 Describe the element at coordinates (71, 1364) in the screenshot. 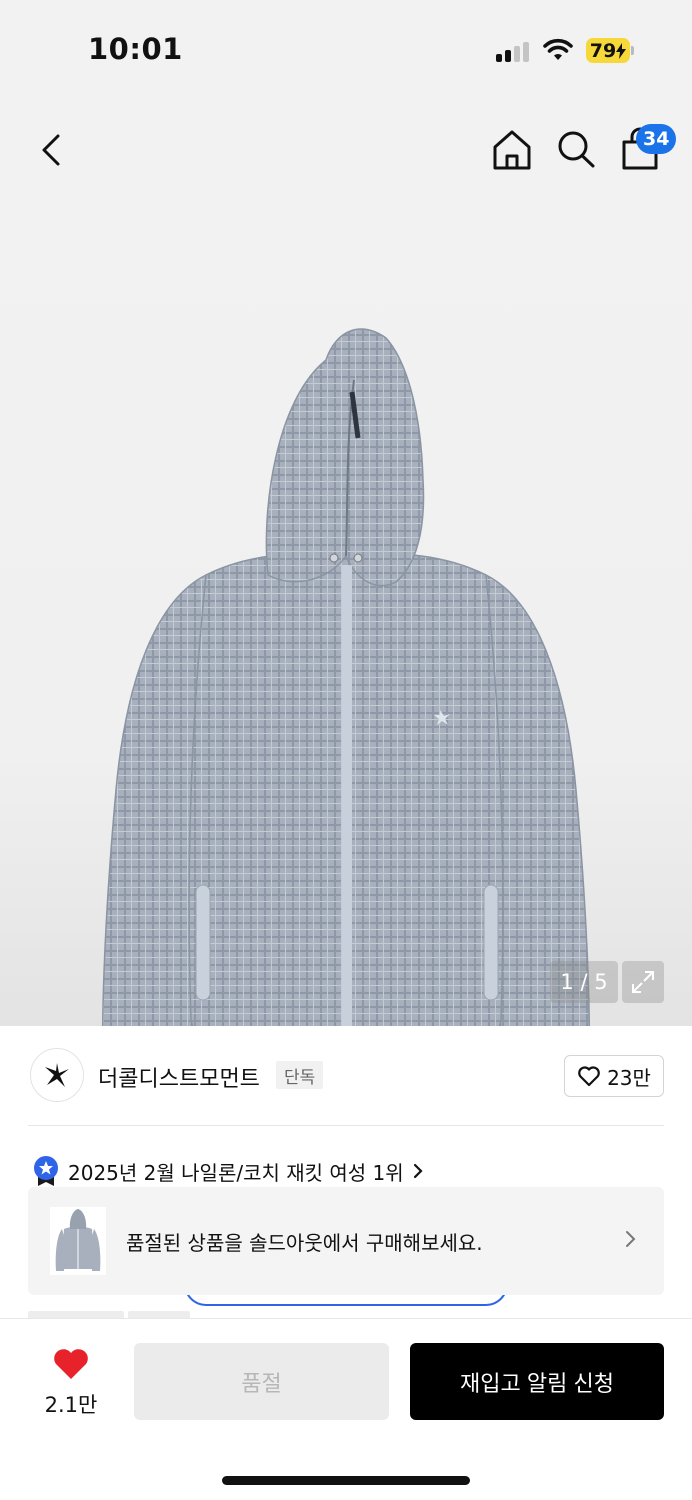

I see `heart-filled-icon` at that location.